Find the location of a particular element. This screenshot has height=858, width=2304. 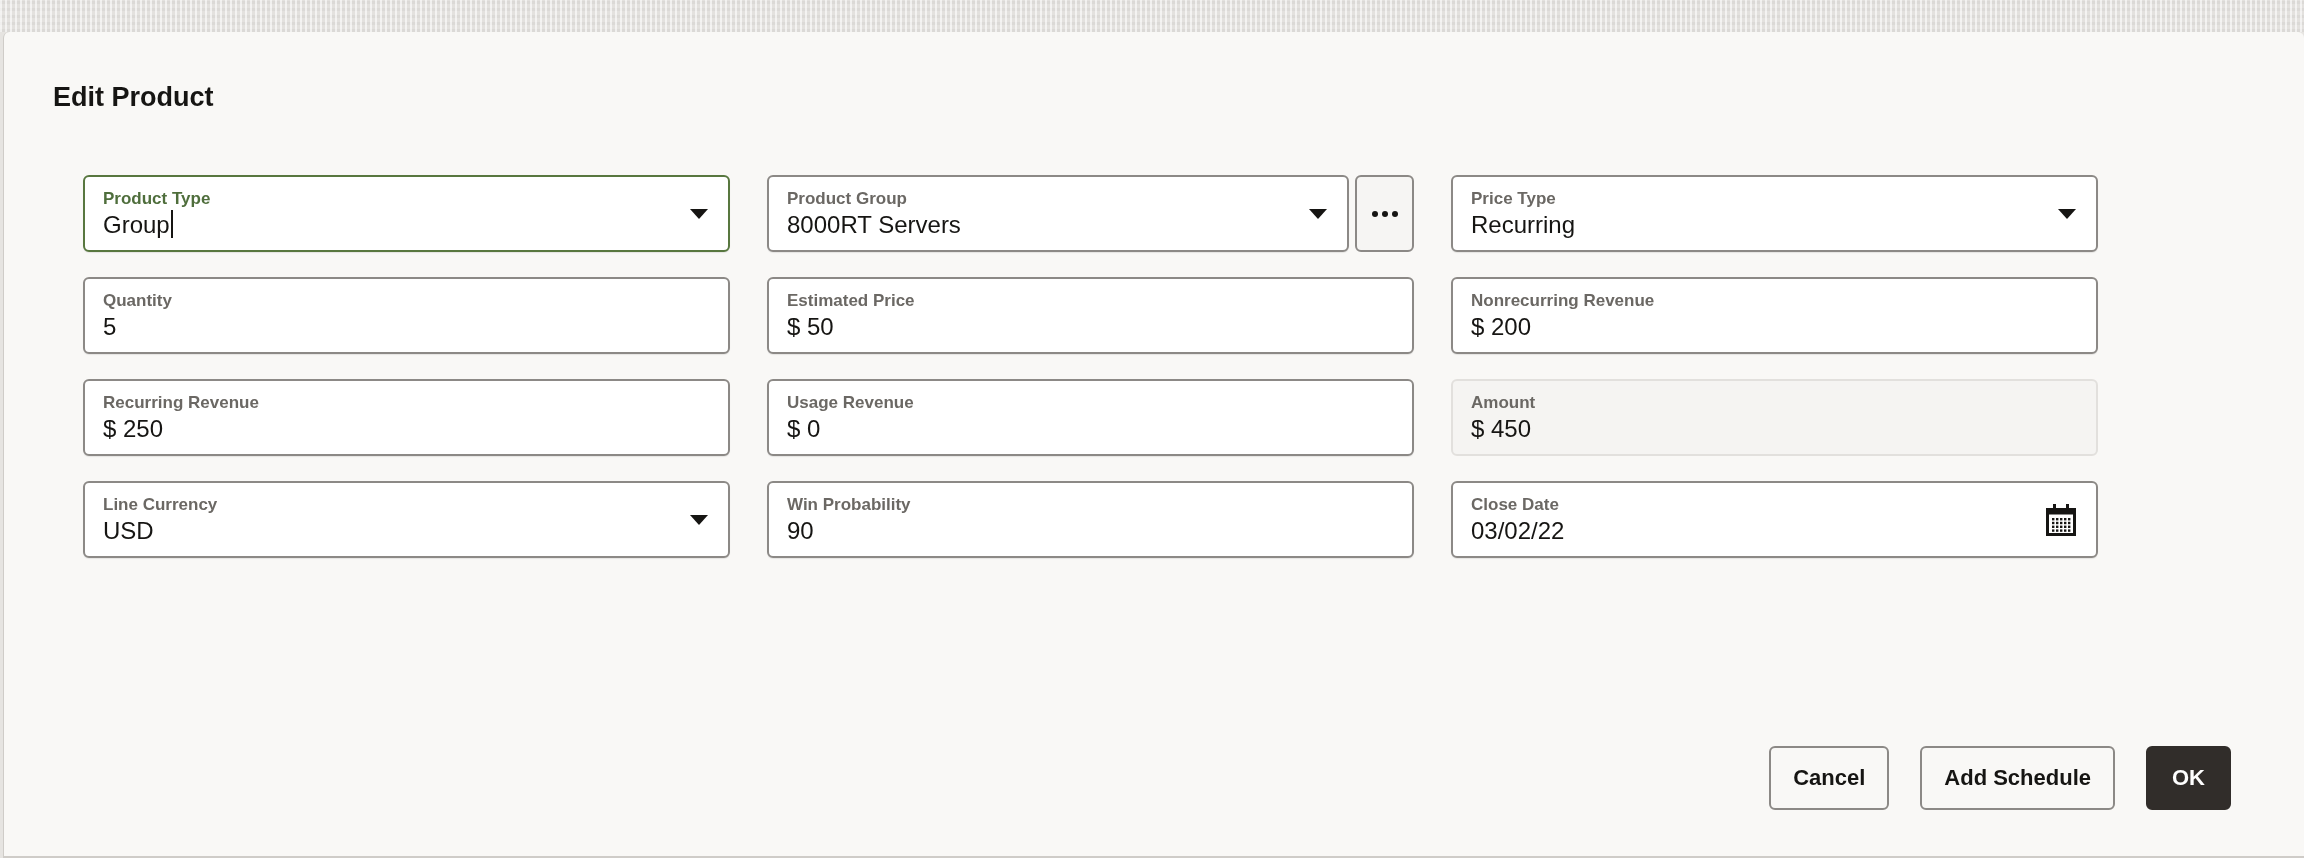

text-field: Usage Revenue $ 0 is located at coordinates (1090, 417).